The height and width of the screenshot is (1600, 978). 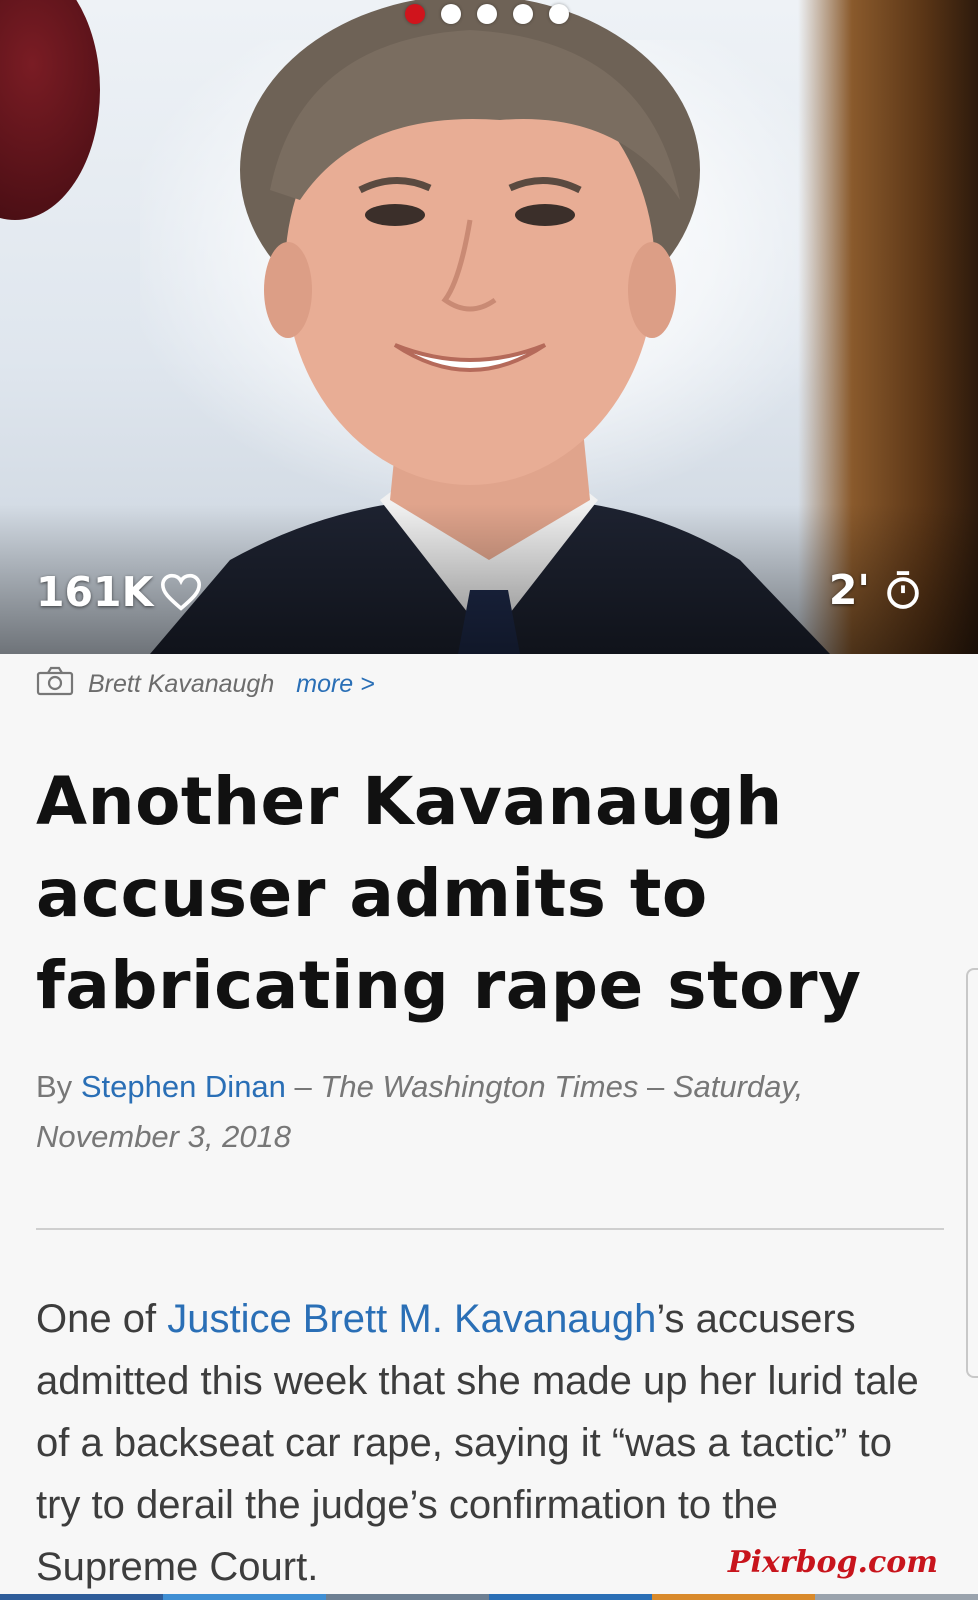 What do you see at coordinates (181, 684) in the screenshot?
I see `caption-text: Brett Kavanaugh` at bounding box center [181, 684].